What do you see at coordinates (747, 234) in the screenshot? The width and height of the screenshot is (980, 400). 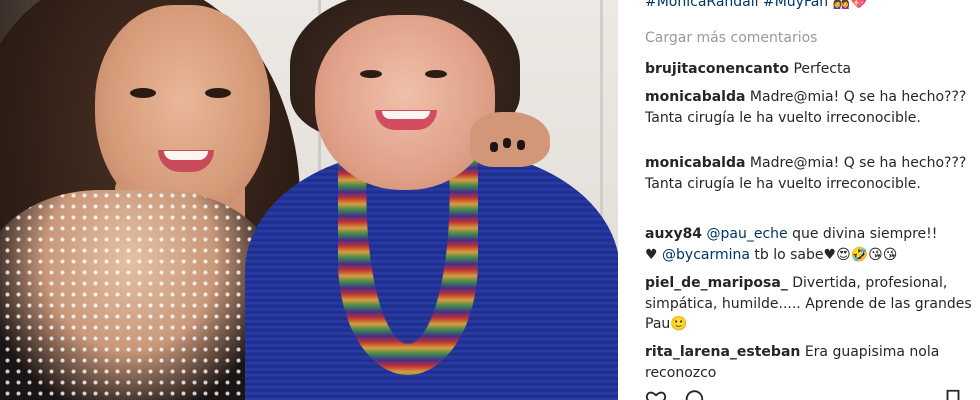 I see `comment-mention: @pau_eche` at bounding box center [747, 234].